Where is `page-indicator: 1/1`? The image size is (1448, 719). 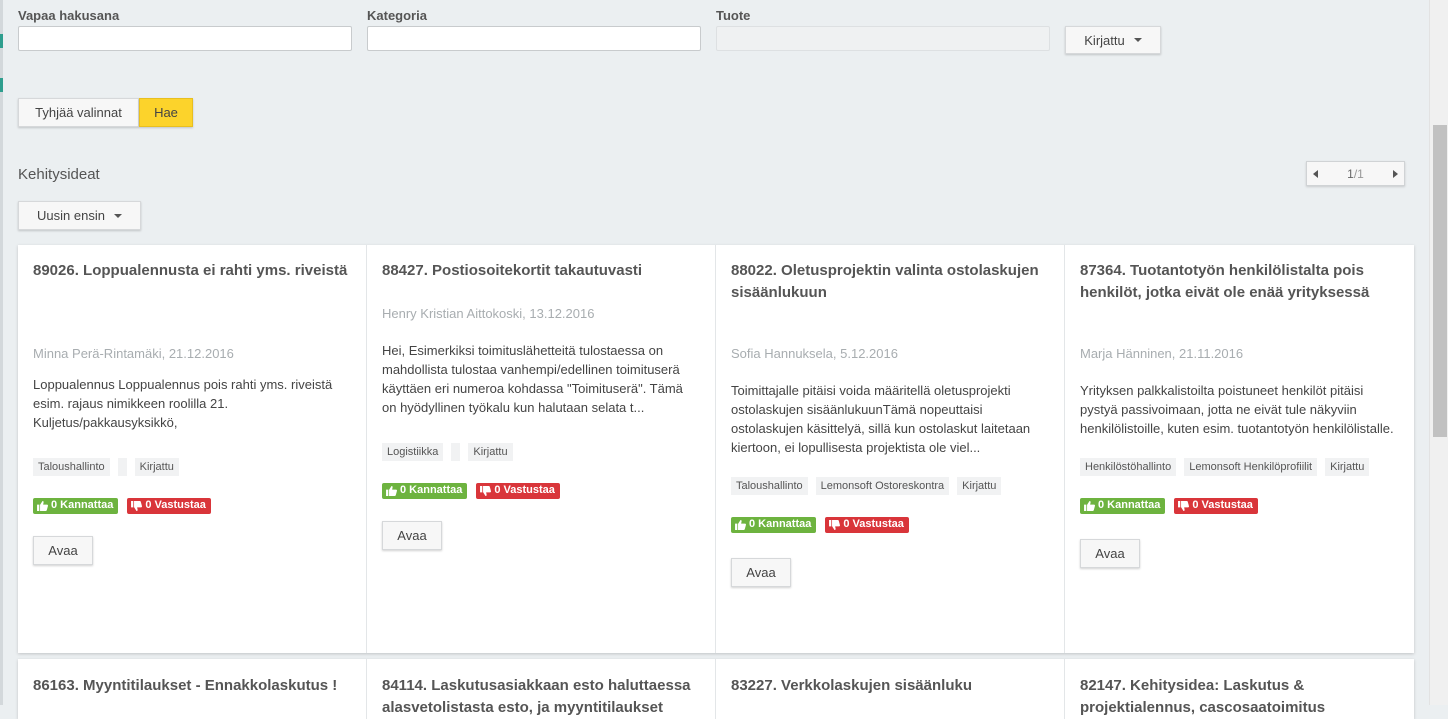 page-indicator: 1/1 is located at coordinates (1355, 174).